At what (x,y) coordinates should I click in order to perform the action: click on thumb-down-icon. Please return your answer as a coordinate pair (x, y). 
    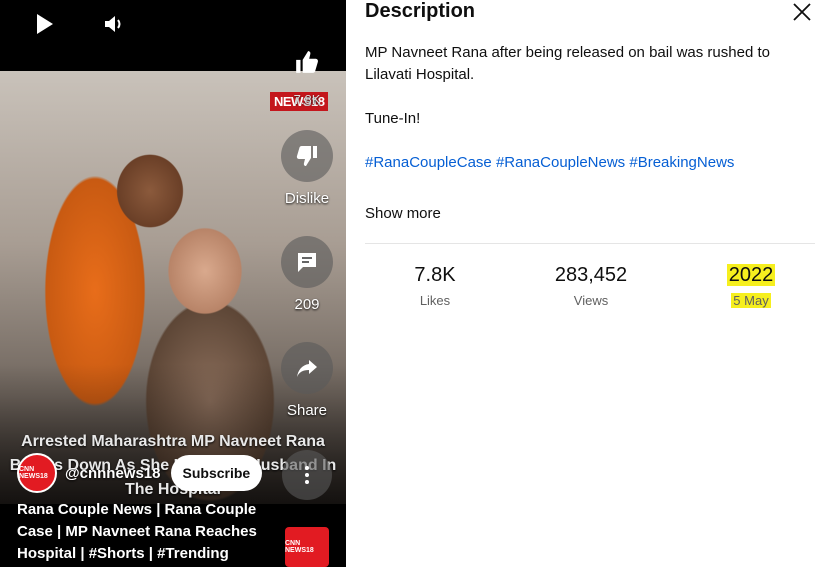
    Looking at the image, I should click on (306, 156).